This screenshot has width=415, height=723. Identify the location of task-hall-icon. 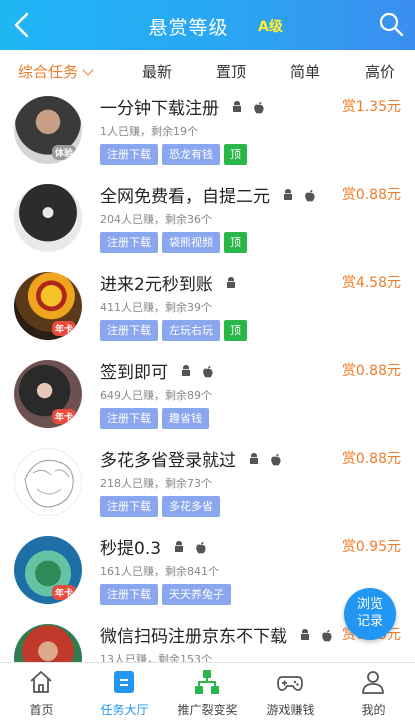
(124, 682).